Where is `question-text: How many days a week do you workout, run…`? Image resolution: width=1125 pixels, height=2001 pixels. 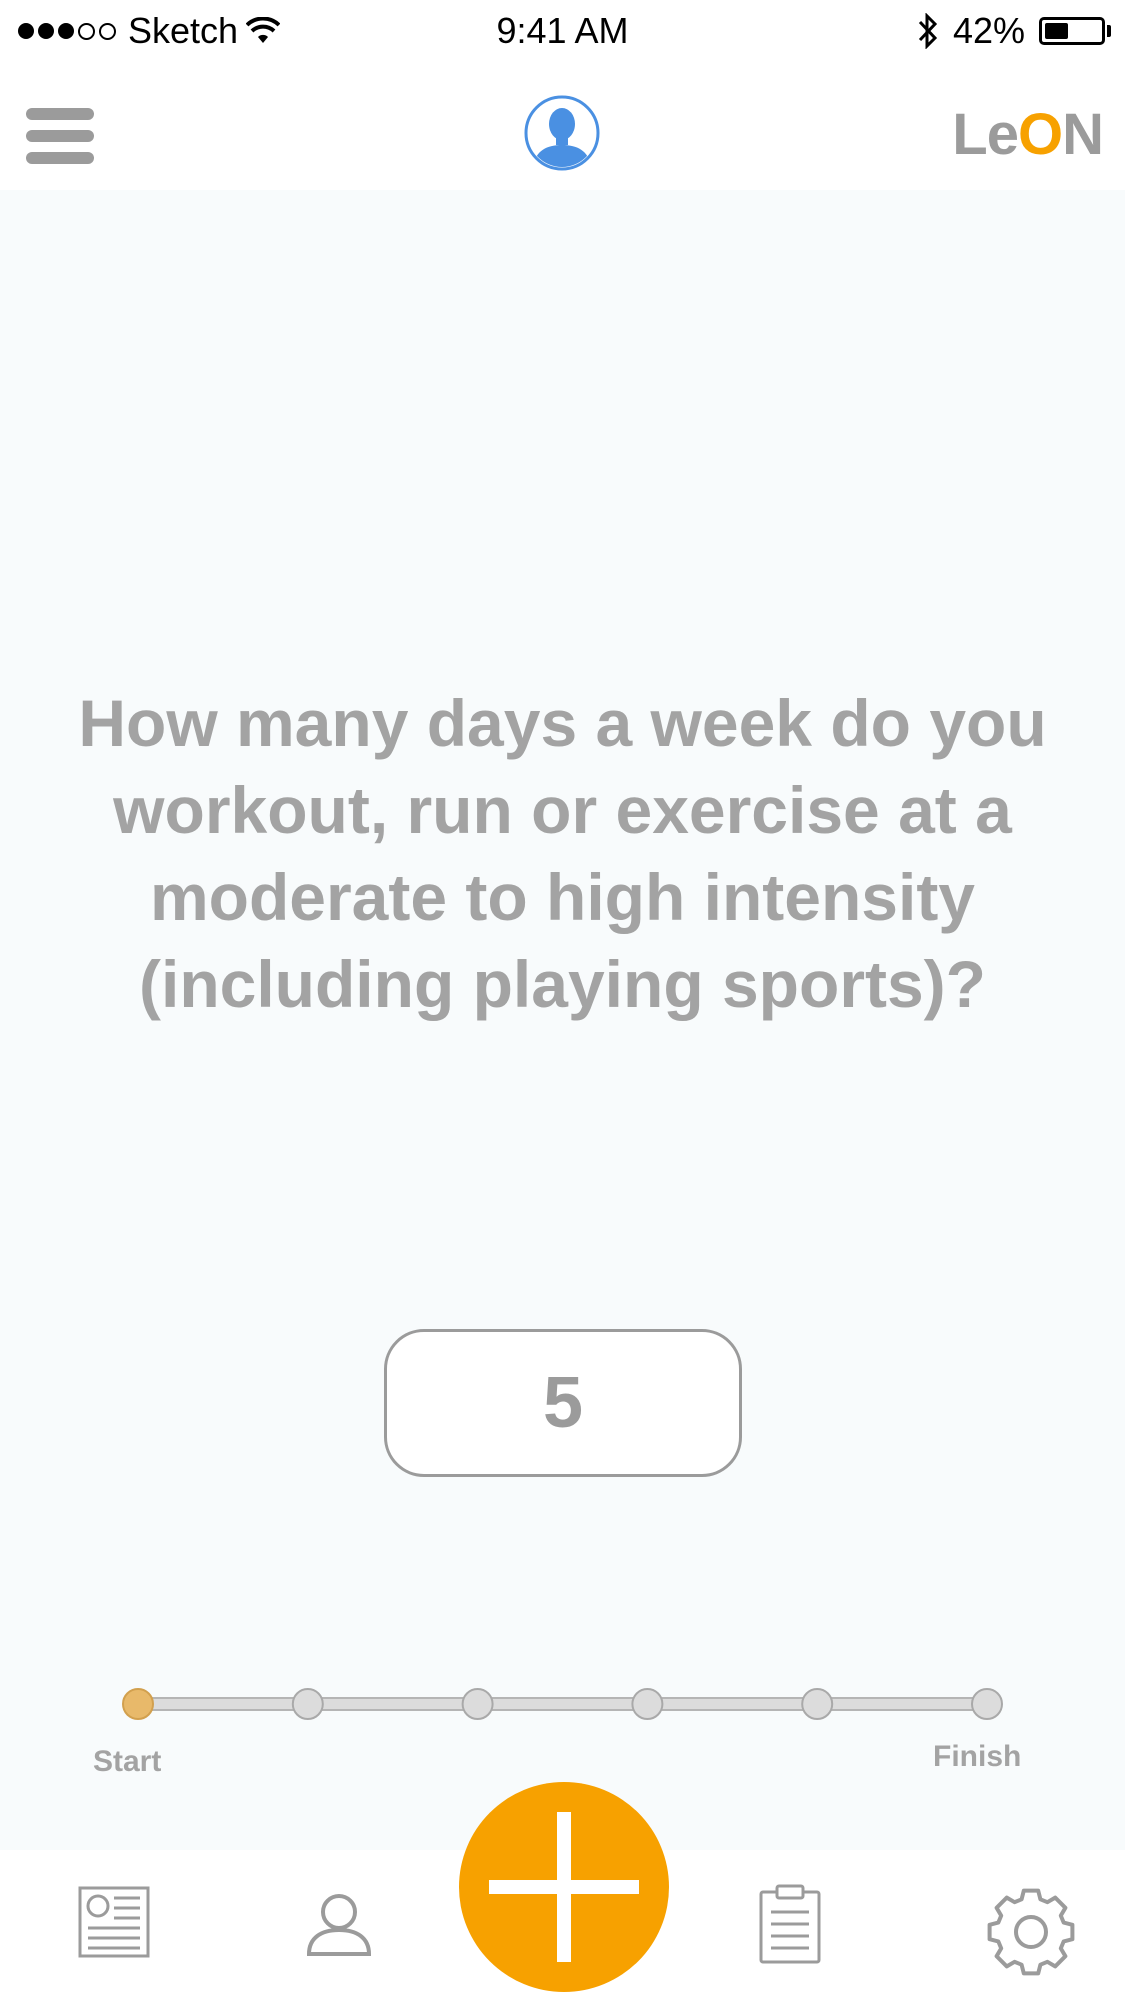
question-text: How many days a week do you workout, run… is located at coordinates (562, 853).